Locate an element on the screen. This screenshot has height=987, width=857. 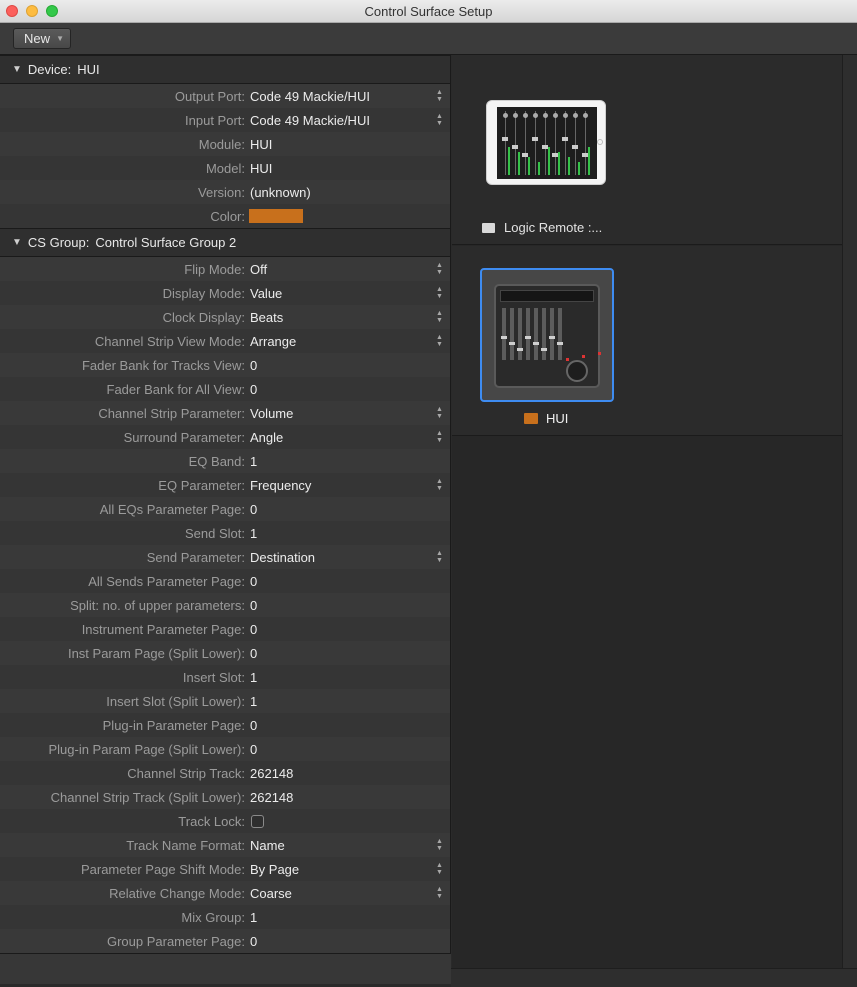
parameter-label: Relative Change Mode: is located at coordinates (177, 893).